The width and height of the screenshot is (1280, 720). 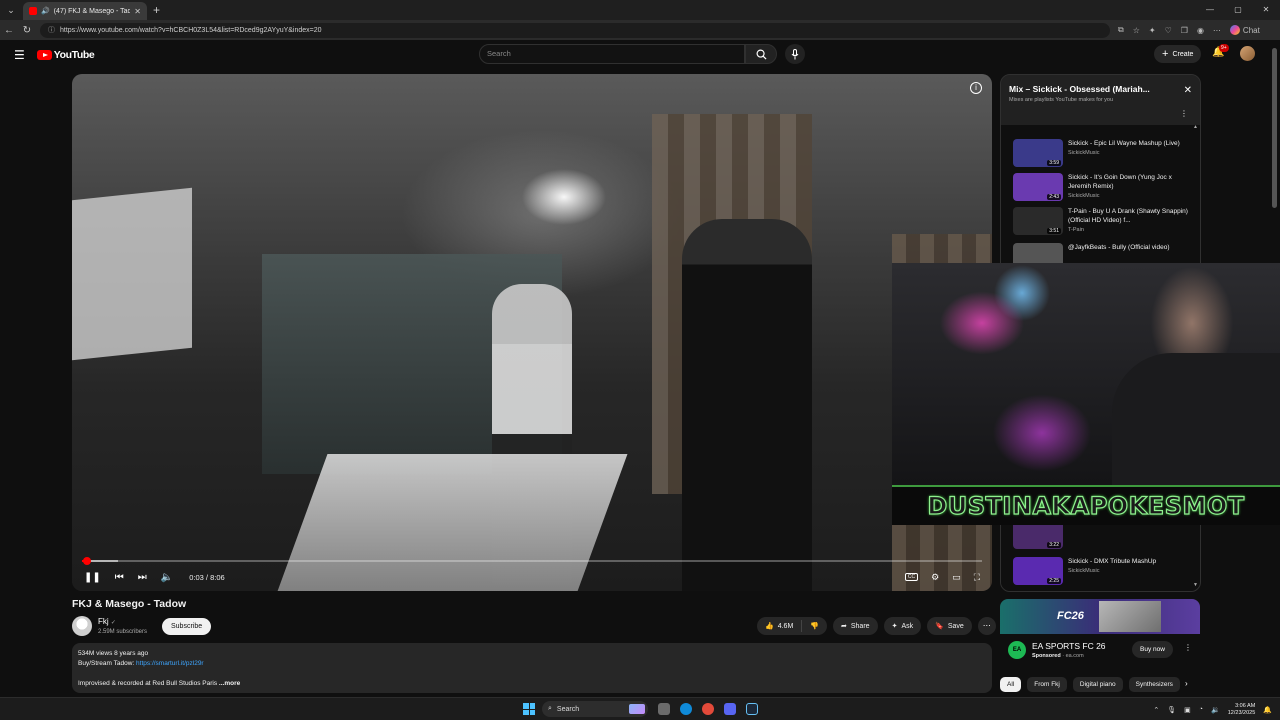 I want to click on more-actions-button: ⋯, so click(x=986, y=626).